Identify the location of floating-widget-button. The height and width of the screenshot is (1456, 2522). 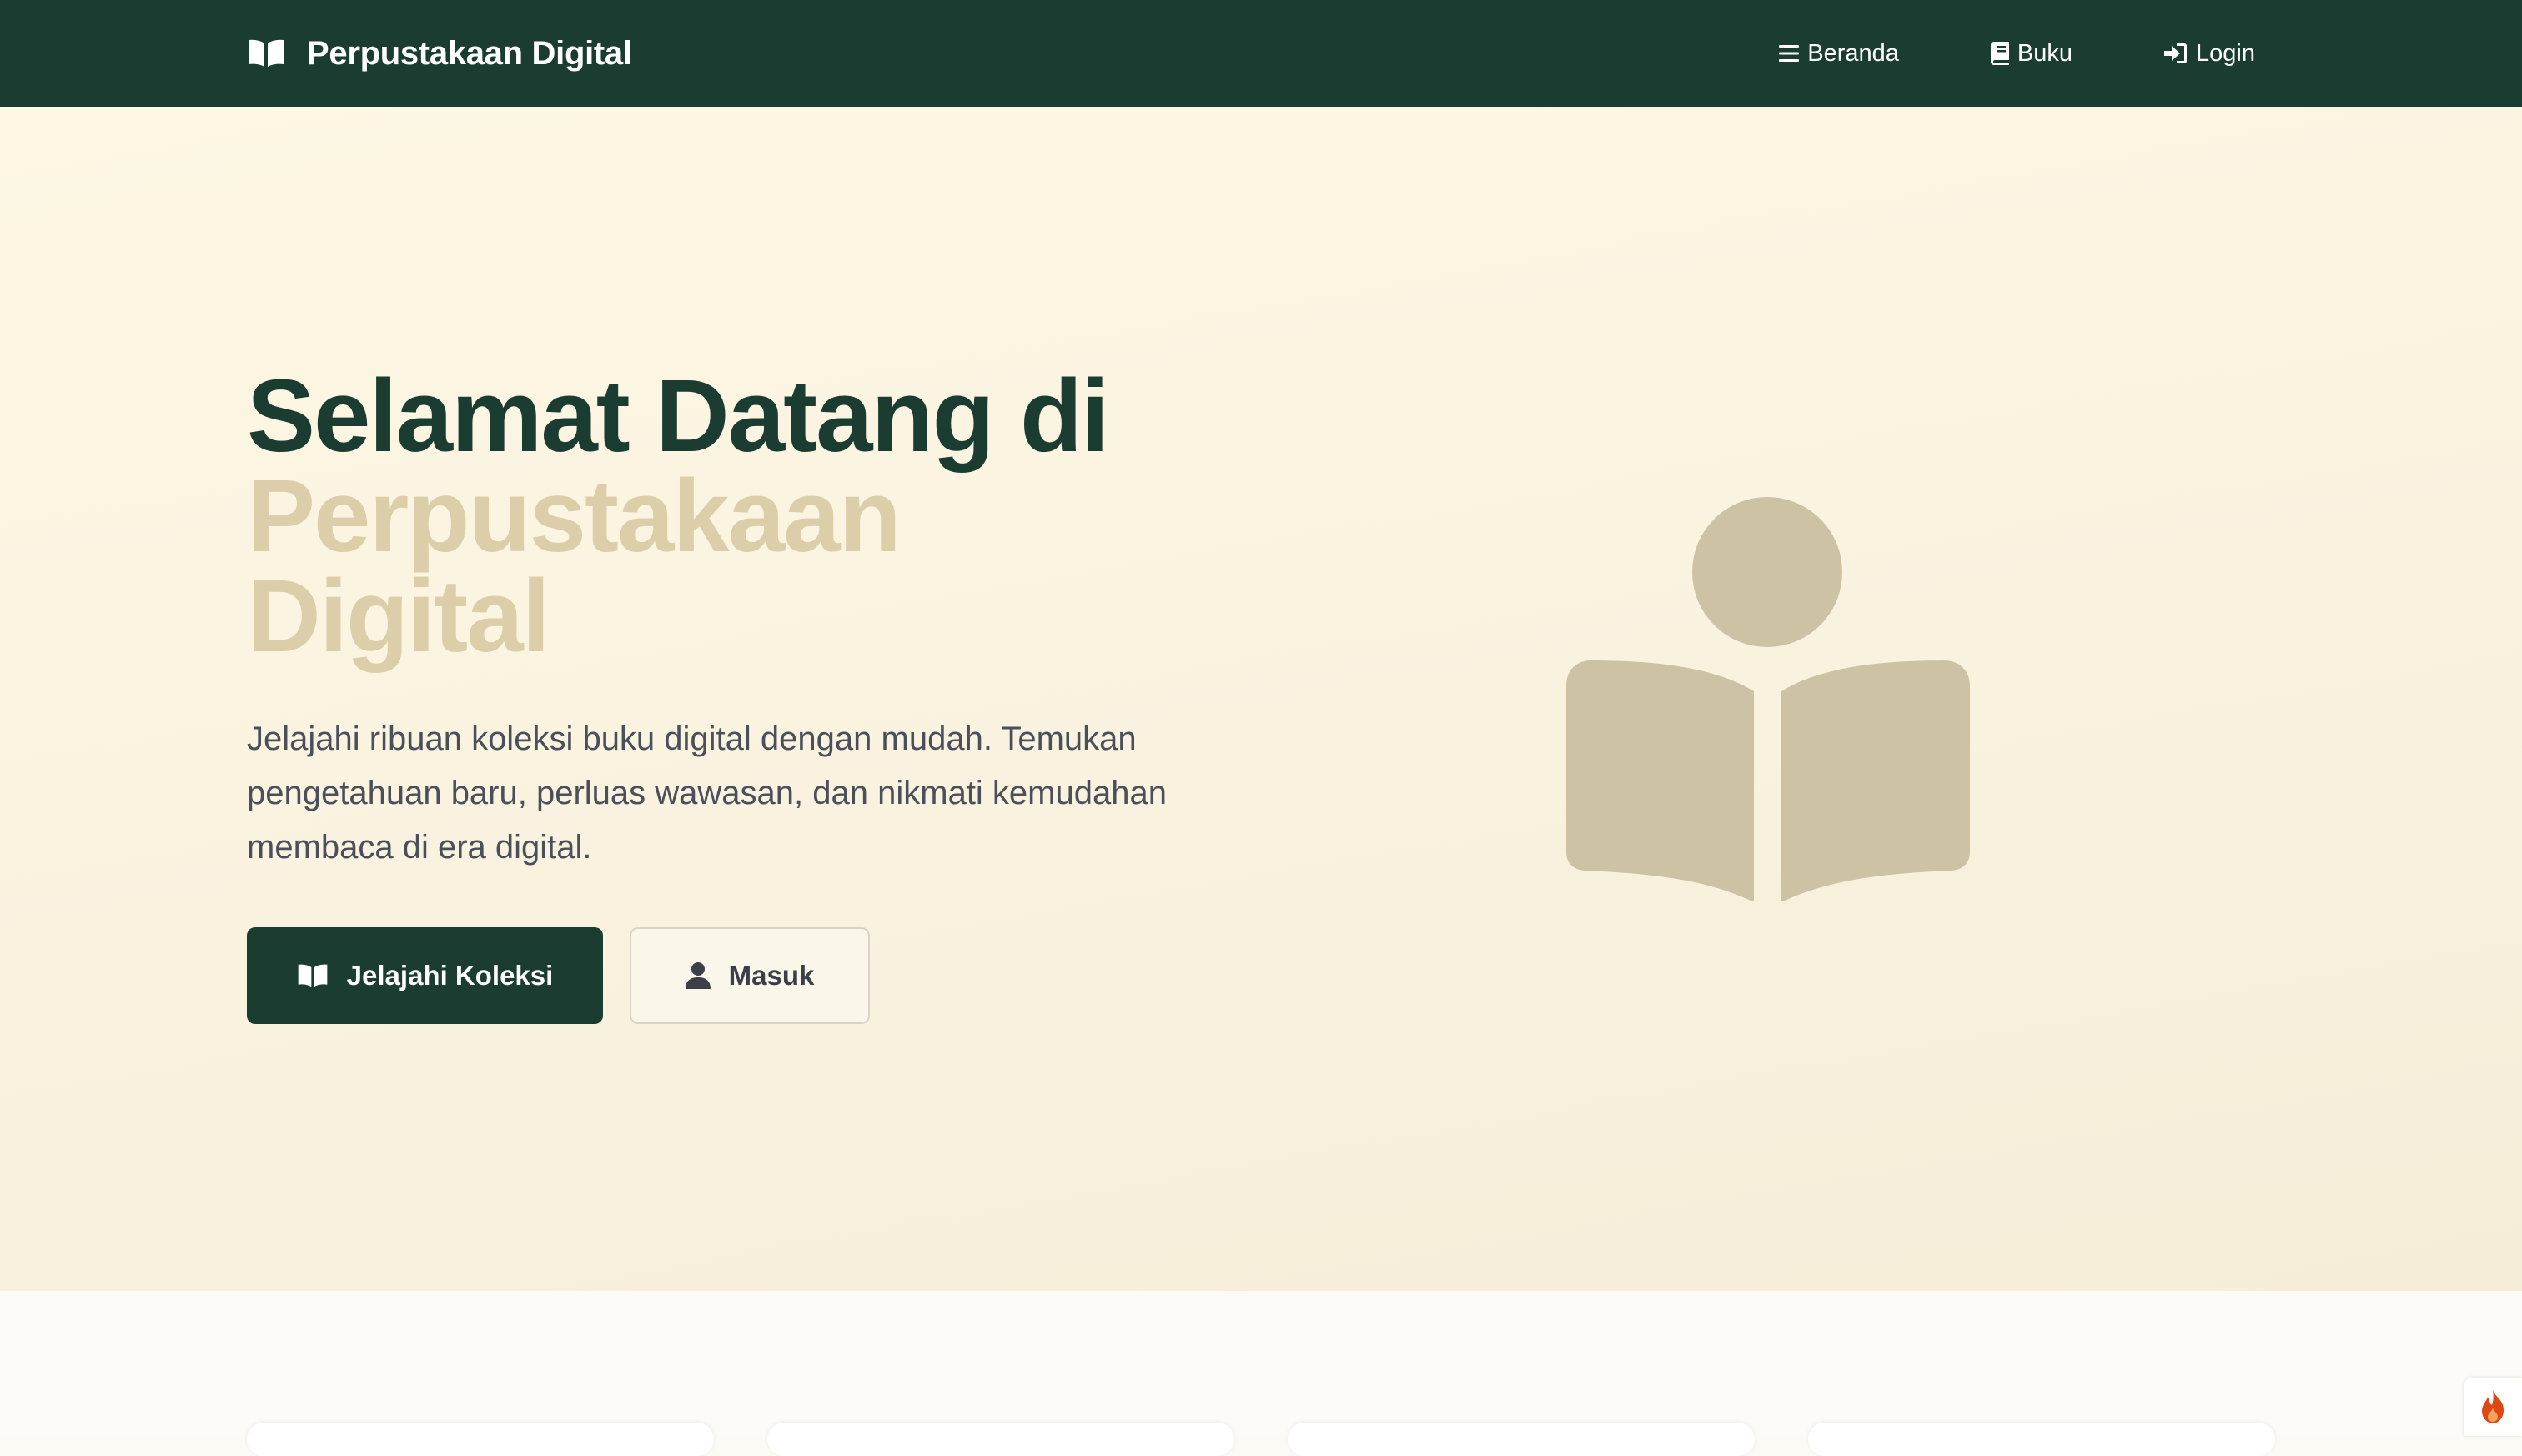
(2493, 1407).